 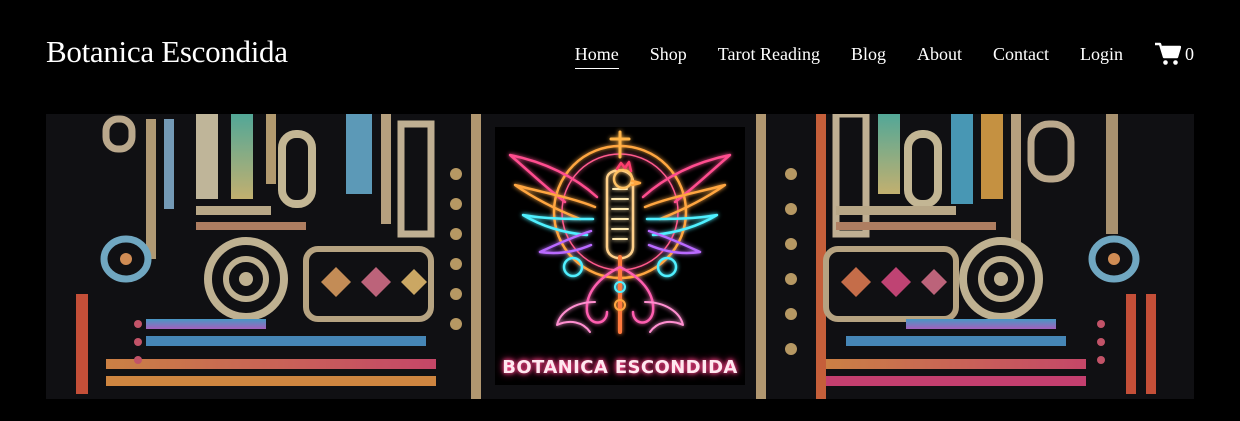 What do you see at coordinates (620, 232) in the screenshot?
I see `neon-rooster-emblem` at bounding box center [620, 232].